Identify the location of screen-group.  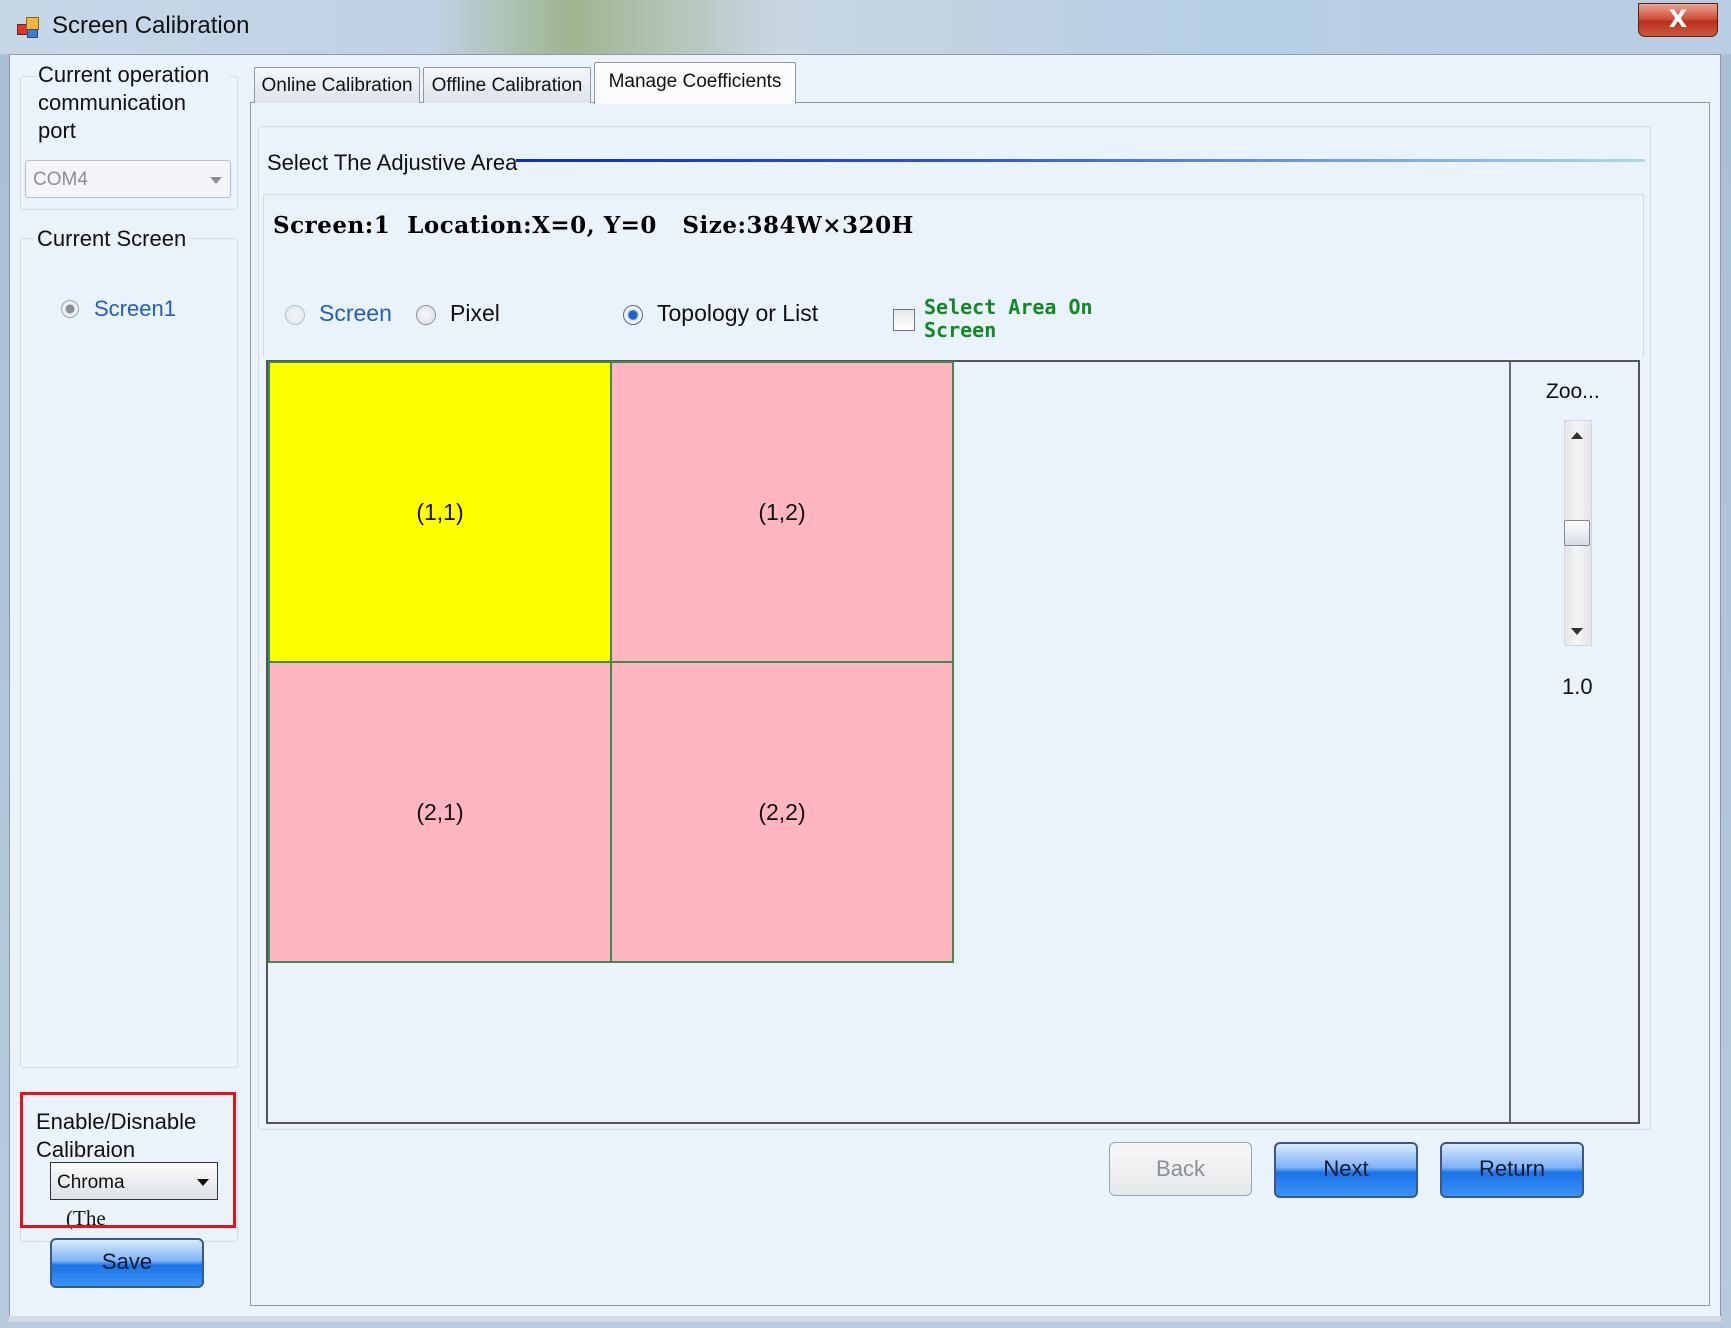
(129, 653).